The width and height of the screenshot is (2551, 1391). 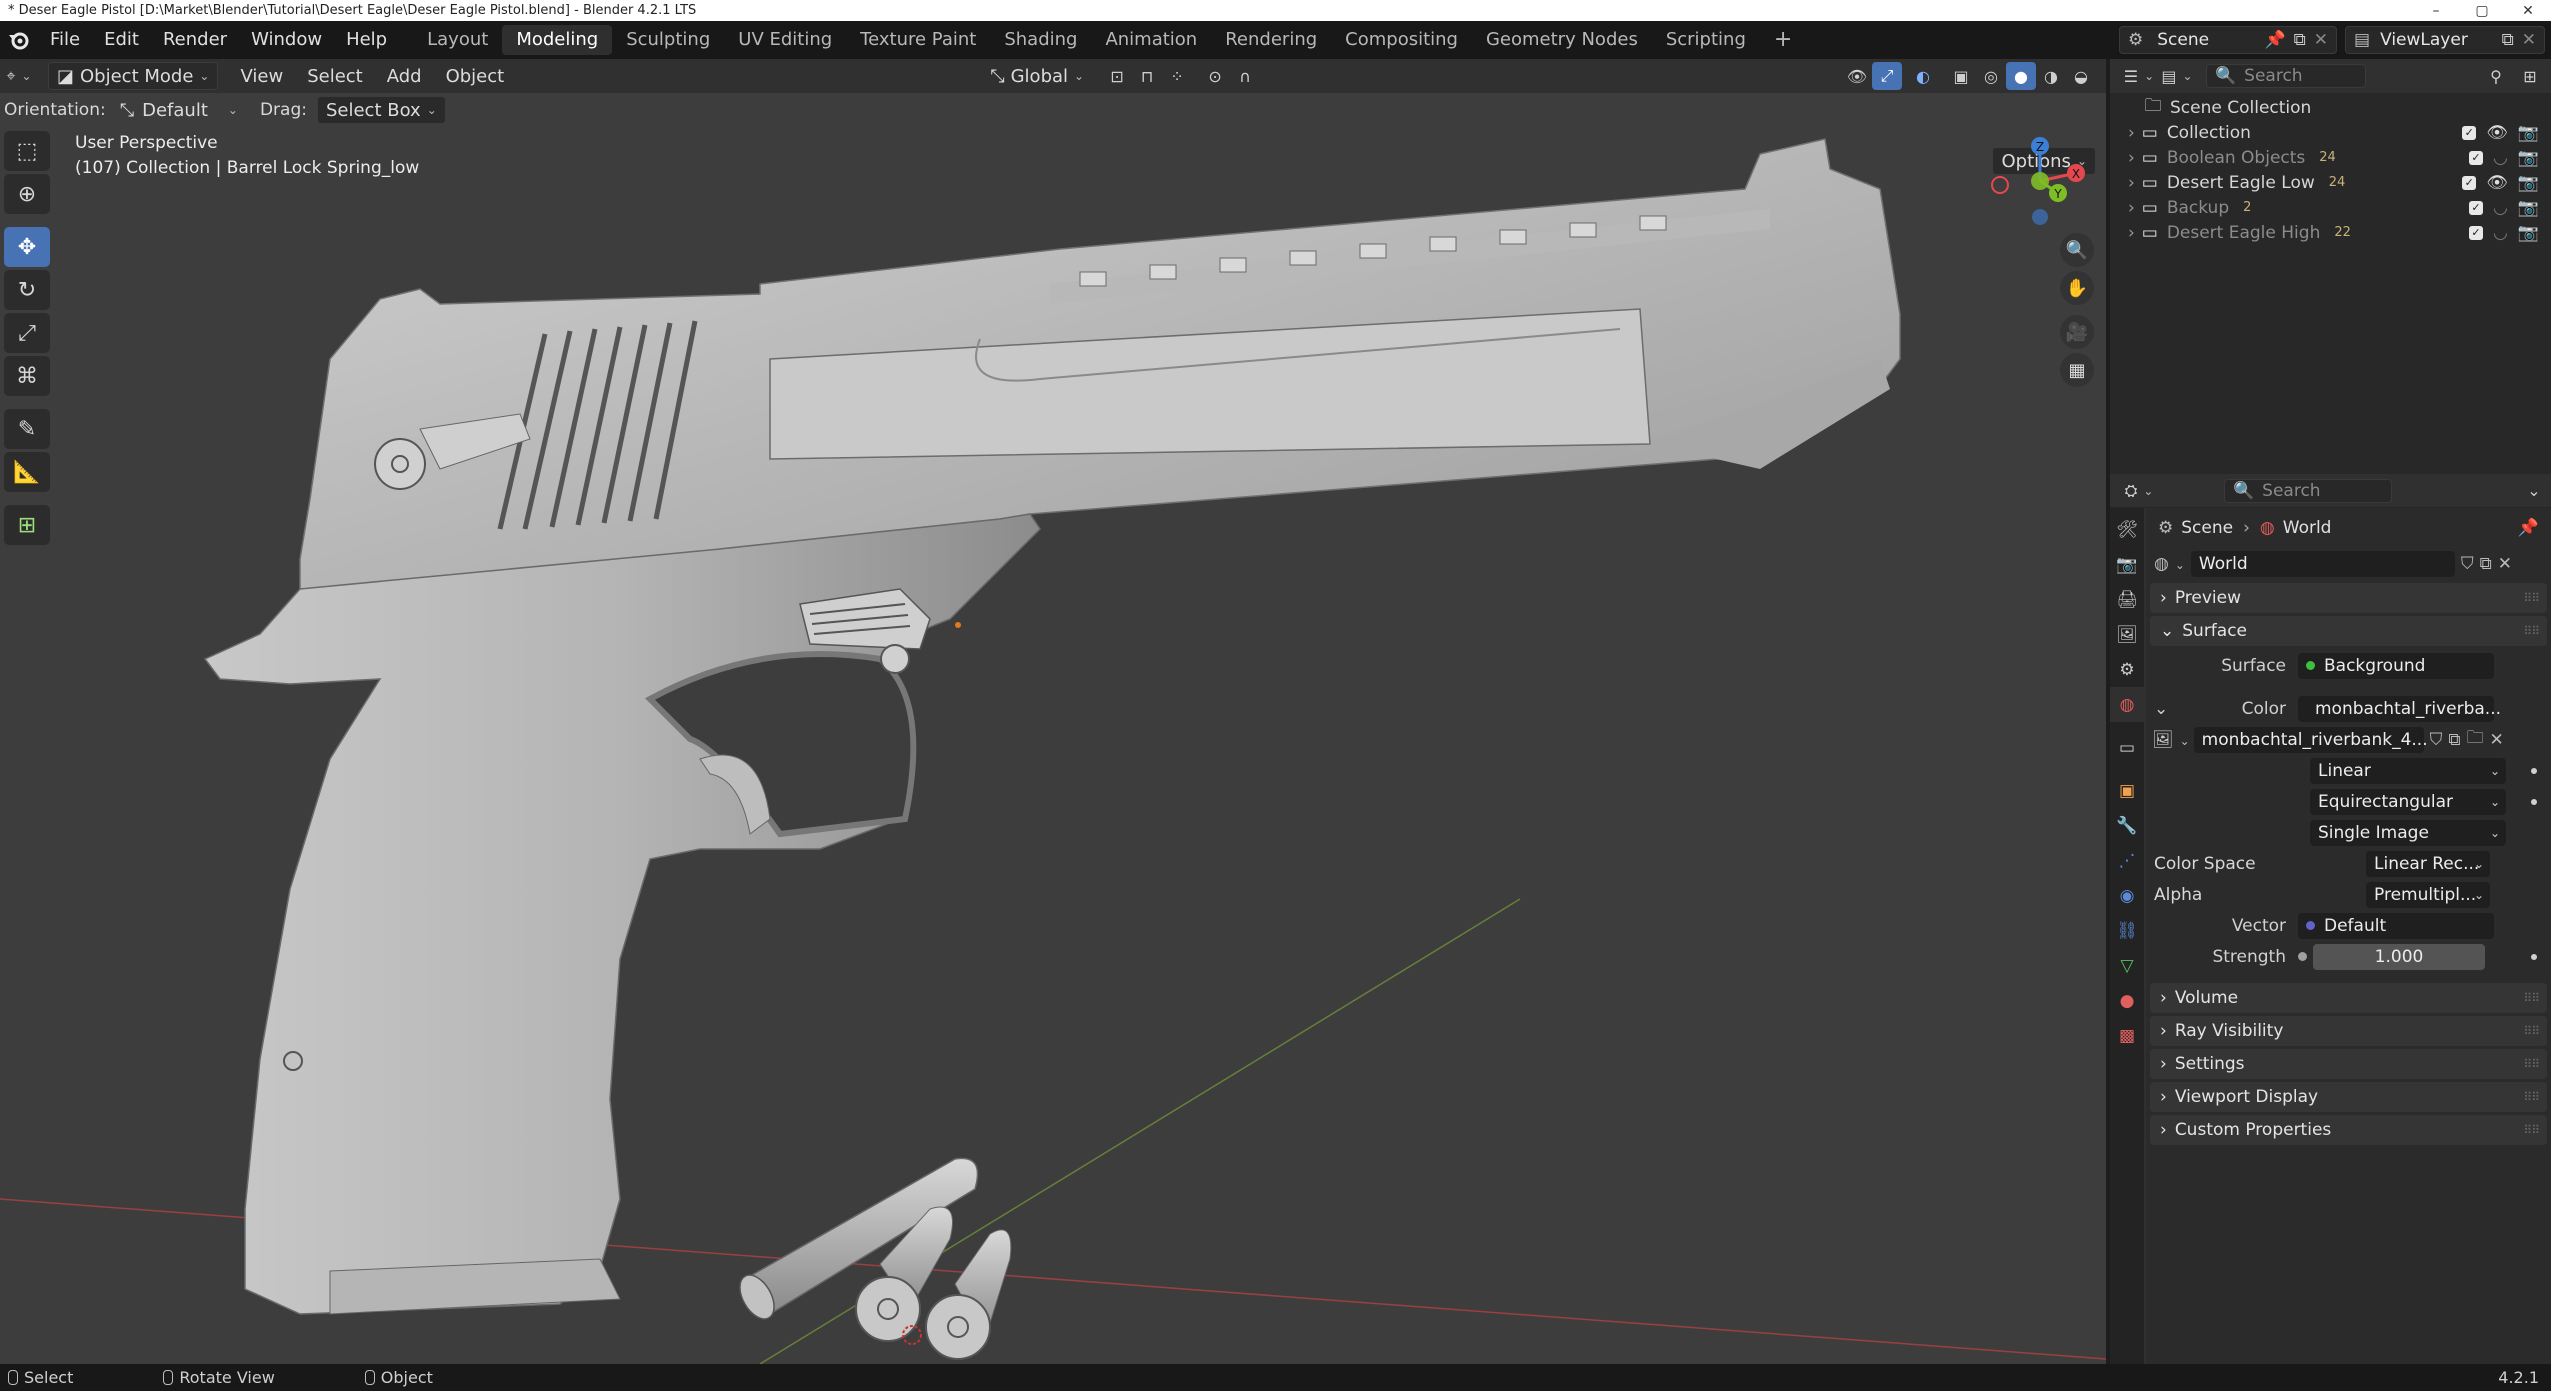 I want to click on surface-panel-header: ⌄ Surface ⠿⠿, so click(x=2348, y=631).